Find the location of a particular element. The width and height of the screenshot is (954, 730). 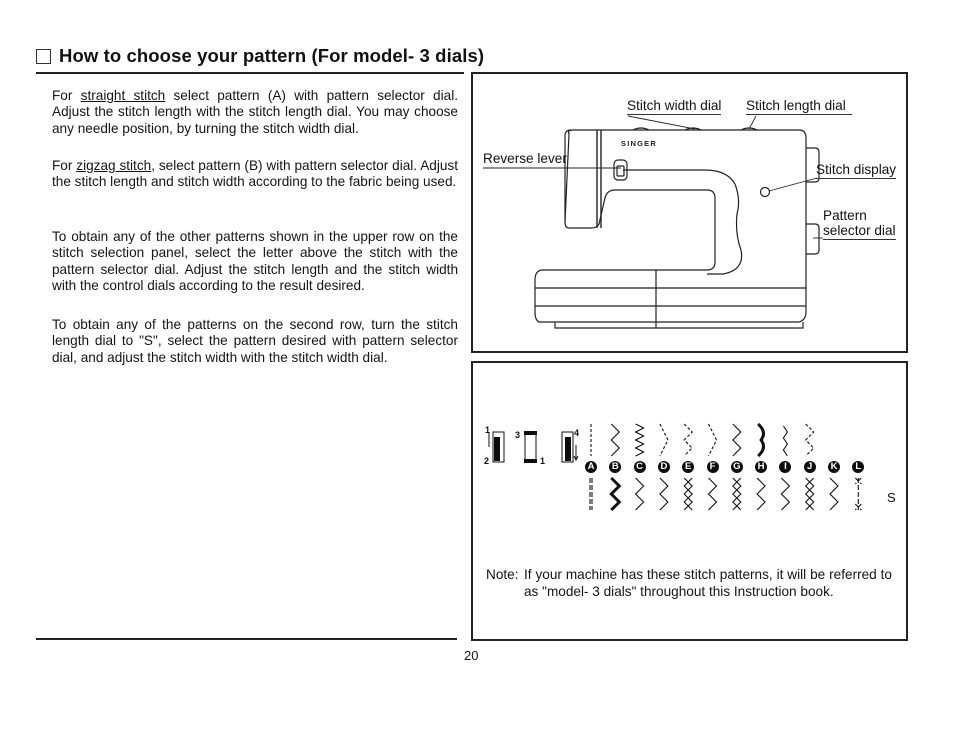

stitch-letter-j: J is located at coordinates (809, 467).